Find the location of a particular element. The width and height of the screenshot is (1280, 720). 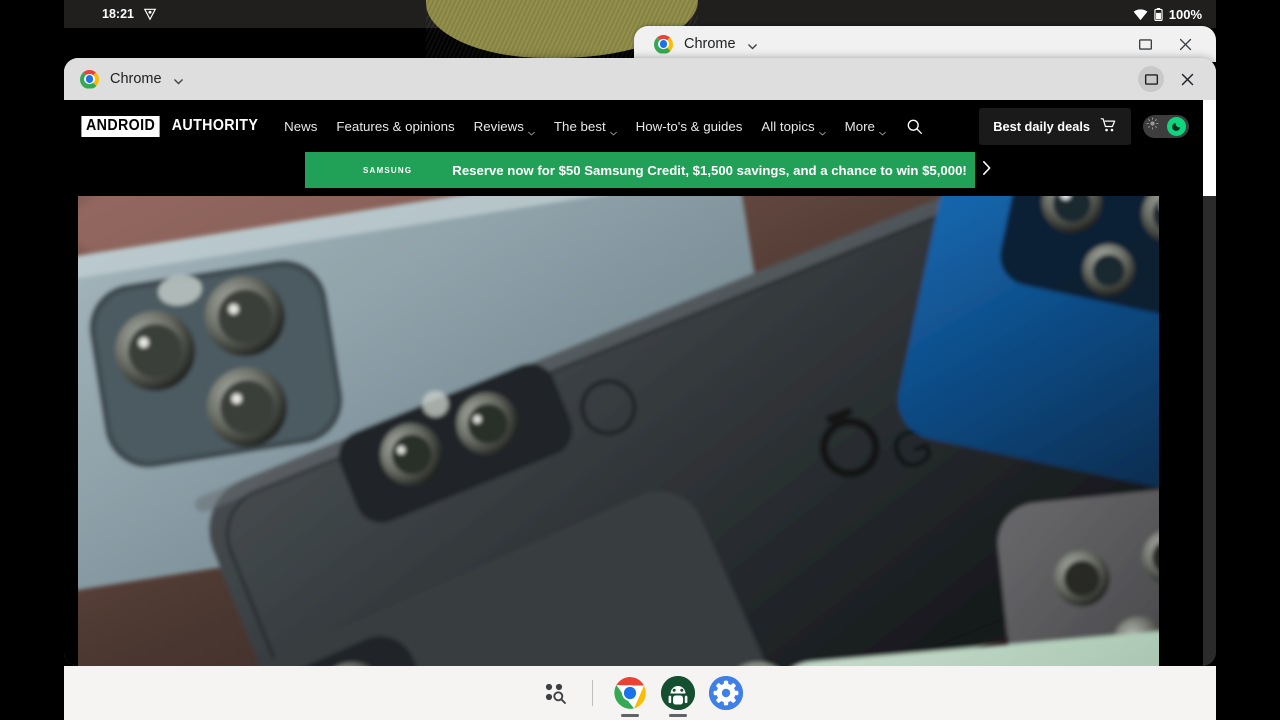

nav-item-label: How-to's & guides is located at coordinates (689, 126).